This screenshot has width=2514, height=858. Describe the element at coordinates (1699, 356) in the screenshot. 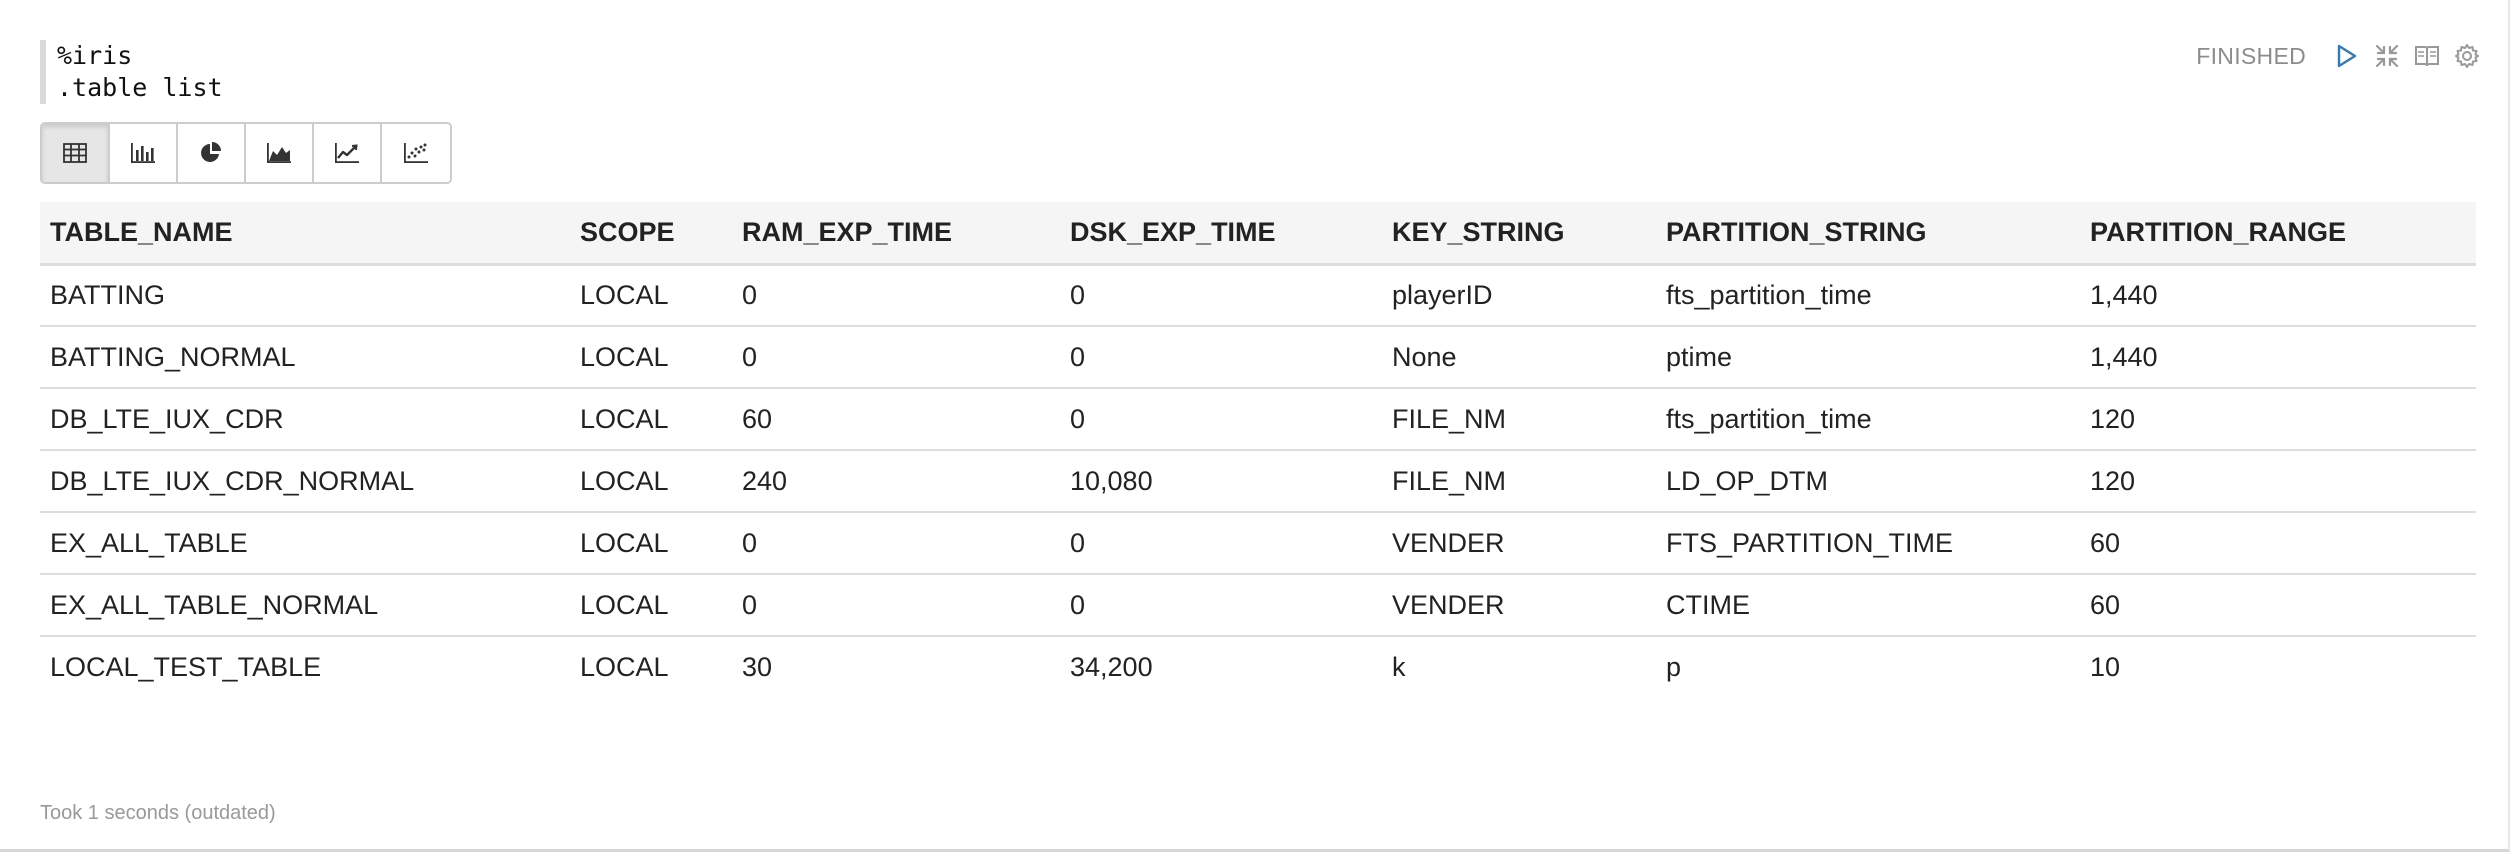

I see `table-cell: ptime` at that location.